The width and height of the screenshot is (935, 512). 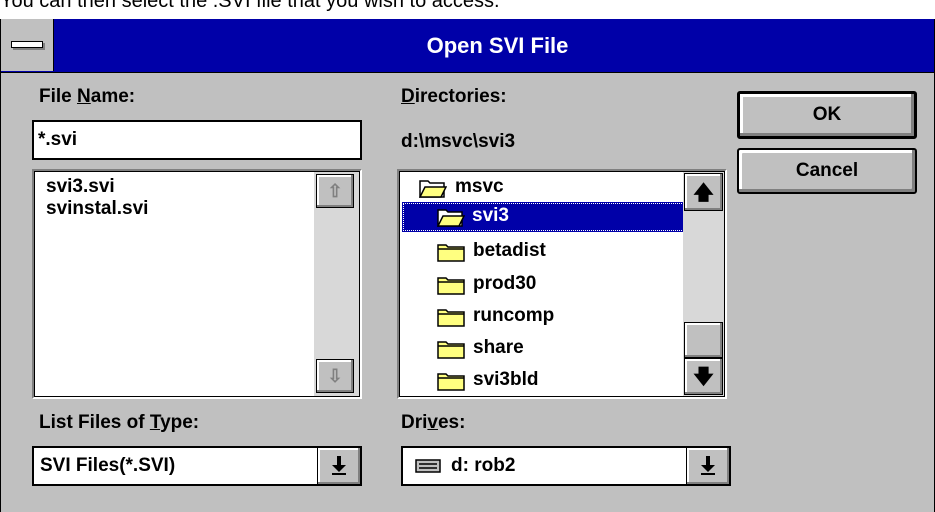 I want to click on directory-name: prod30, so click(x=505, y=283).